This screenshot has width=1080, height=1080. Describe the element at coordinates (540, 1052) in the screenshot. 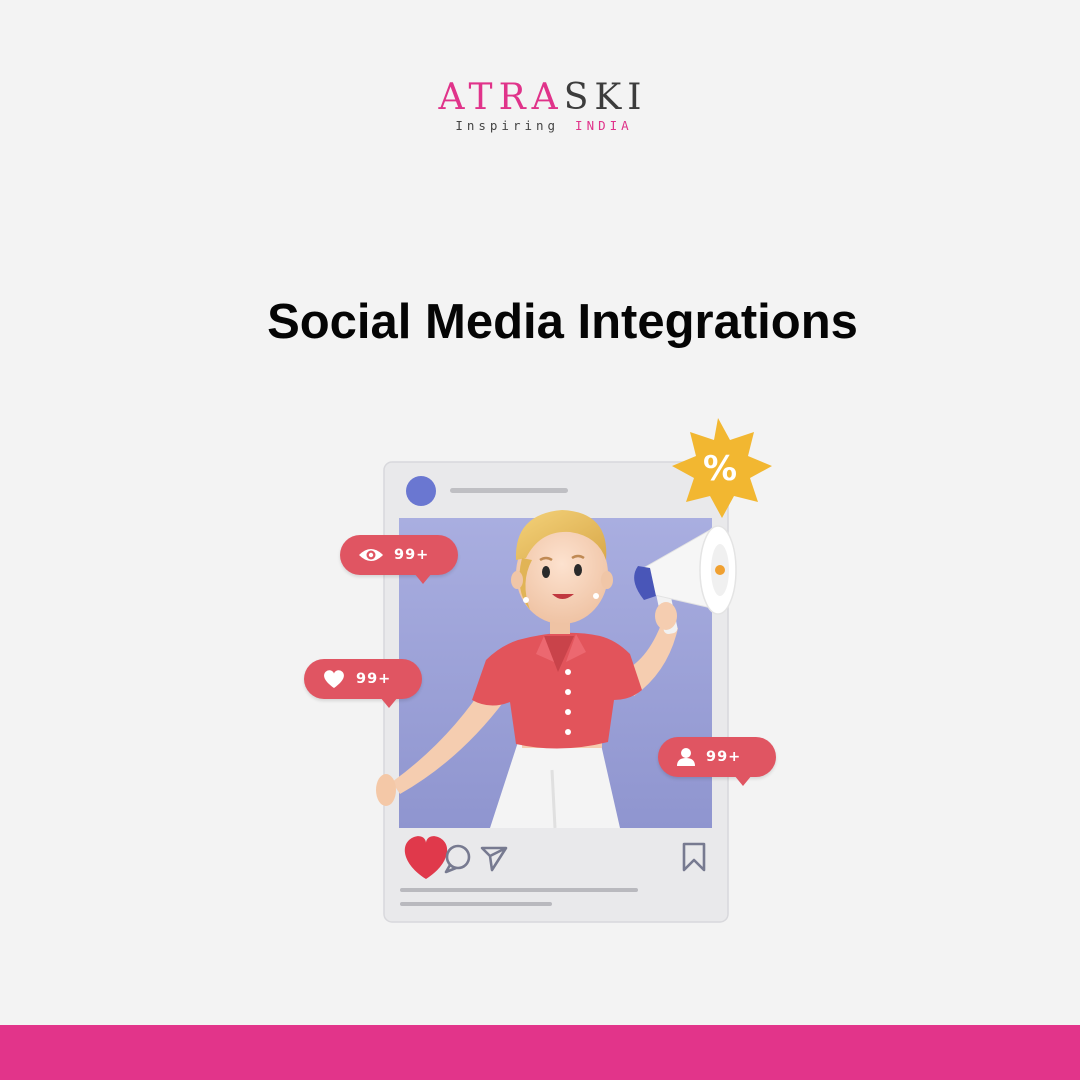

I see `footer-bar` at that location.